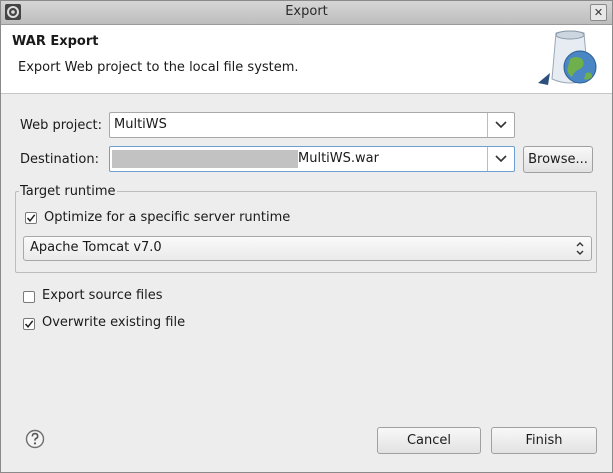 The image size is (613, 473). What do you see at coordinates (312, 125) in the screenshot?
I see `web-project-combo: MultiWS` at bounding box center [312, 125].